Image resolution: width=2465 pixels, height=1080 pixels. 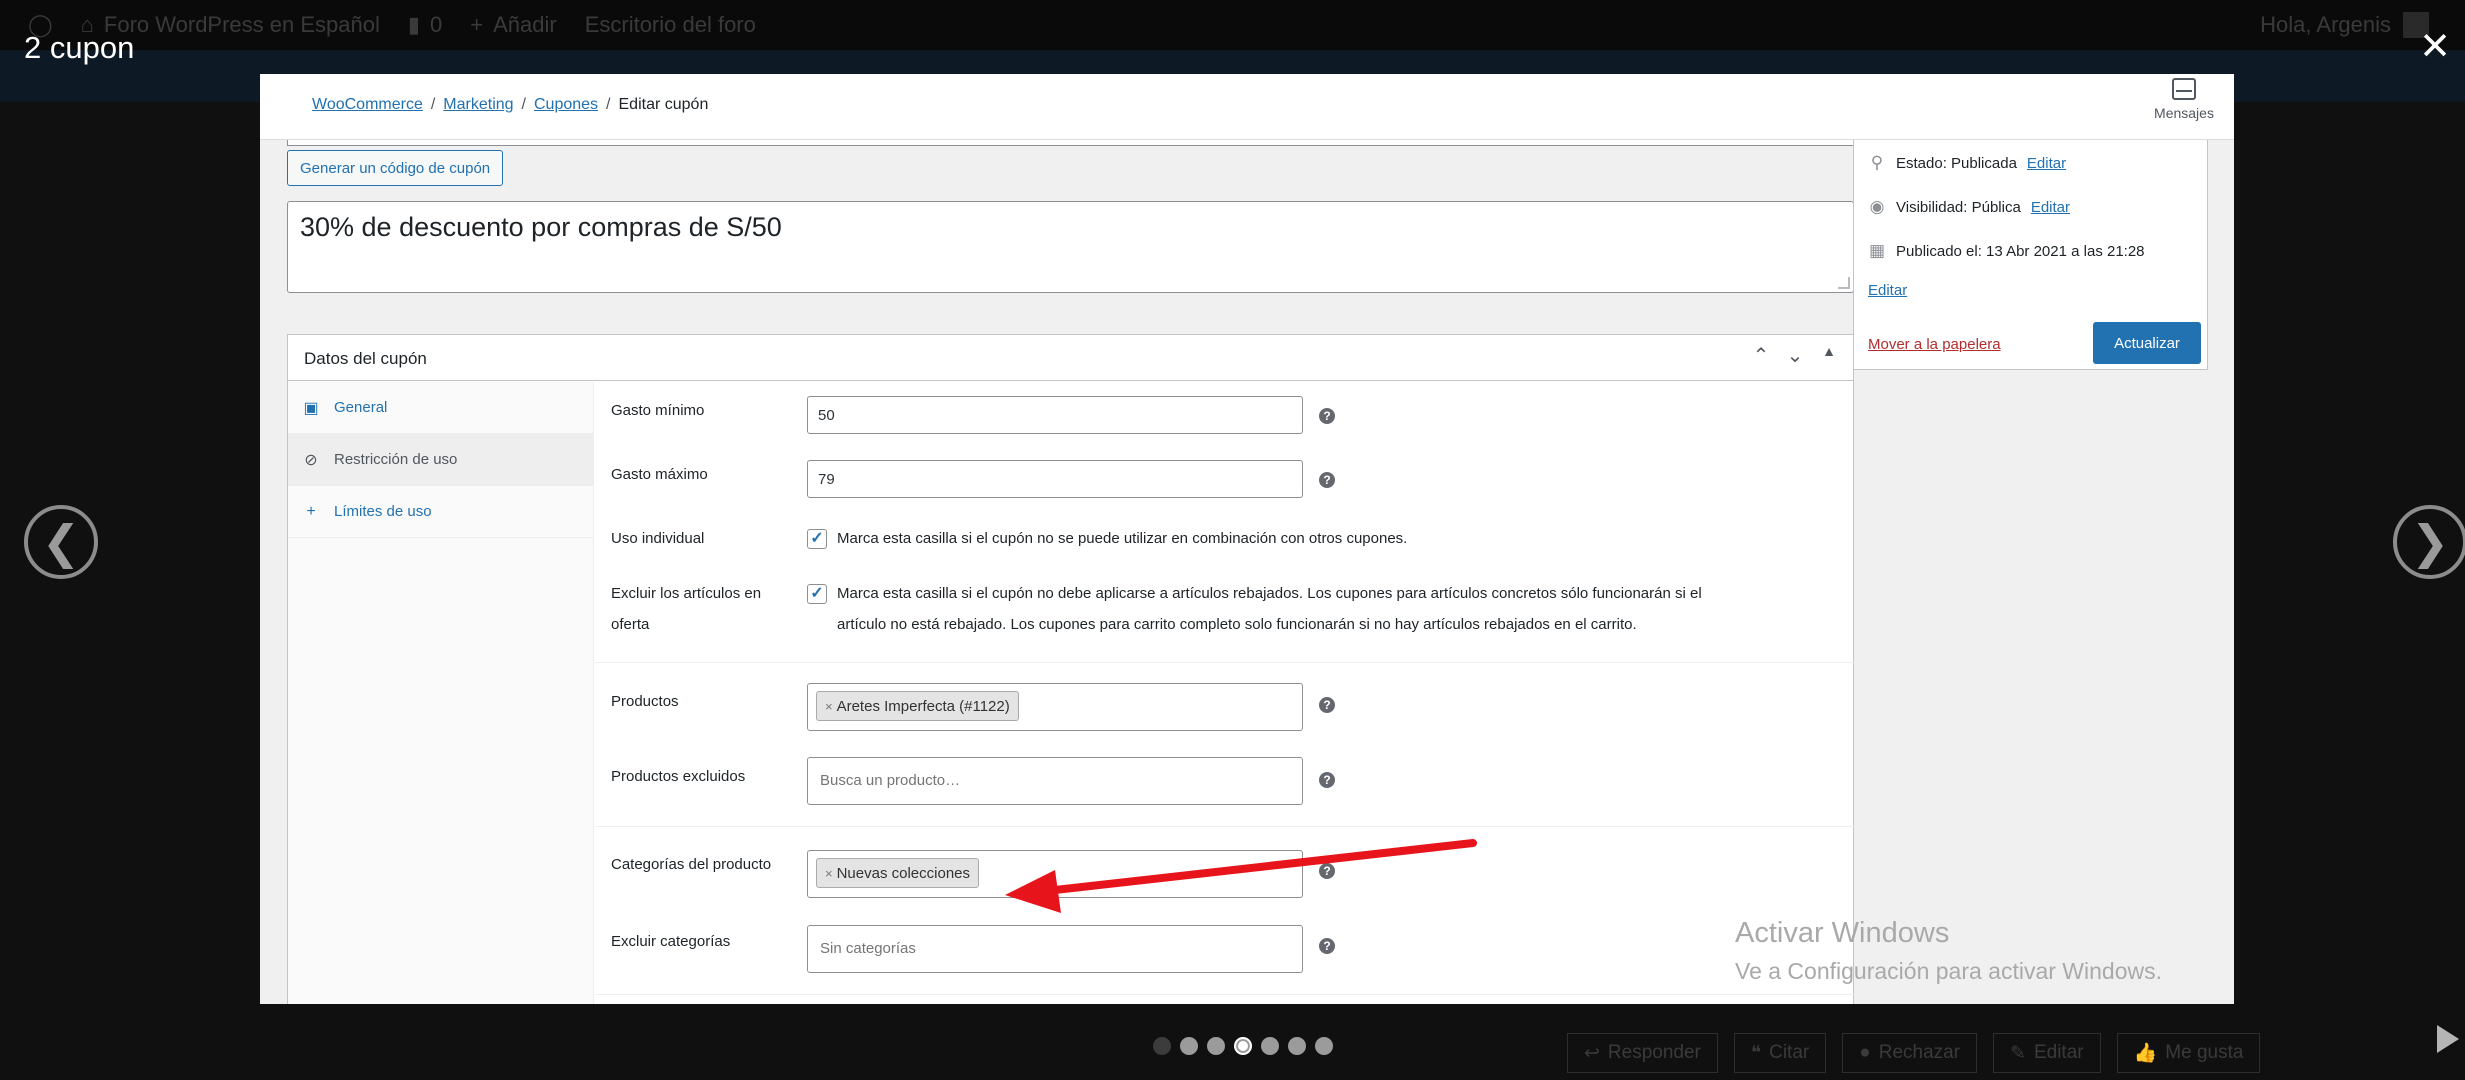 What do you see at coordinates (1842, 933) in the screenshot?
I see `watermark-line1: Activar Windows` at bounding box center [1842, 933].